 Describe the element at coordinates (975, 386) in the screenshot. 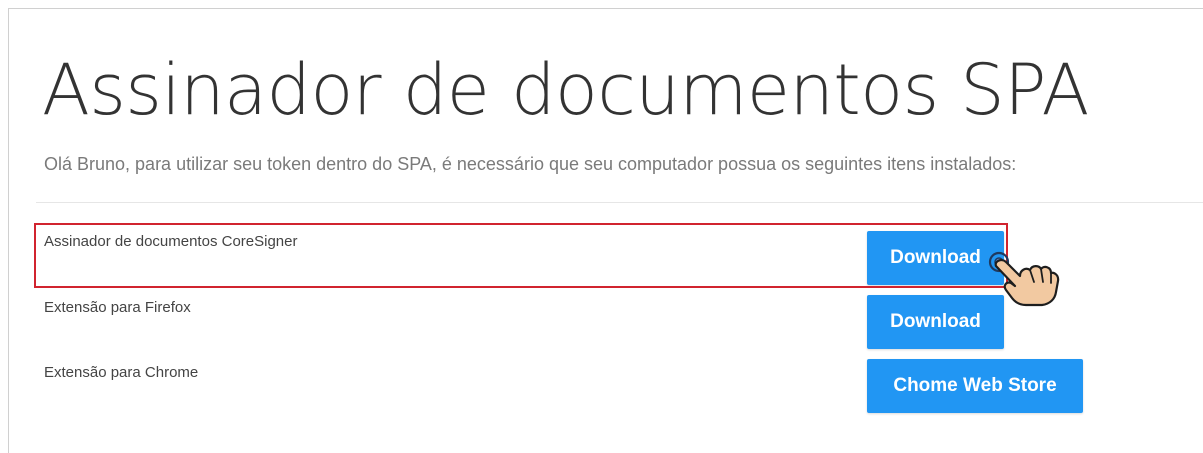

I see `chrome-web-store-button: Chome Web Store` at that location.